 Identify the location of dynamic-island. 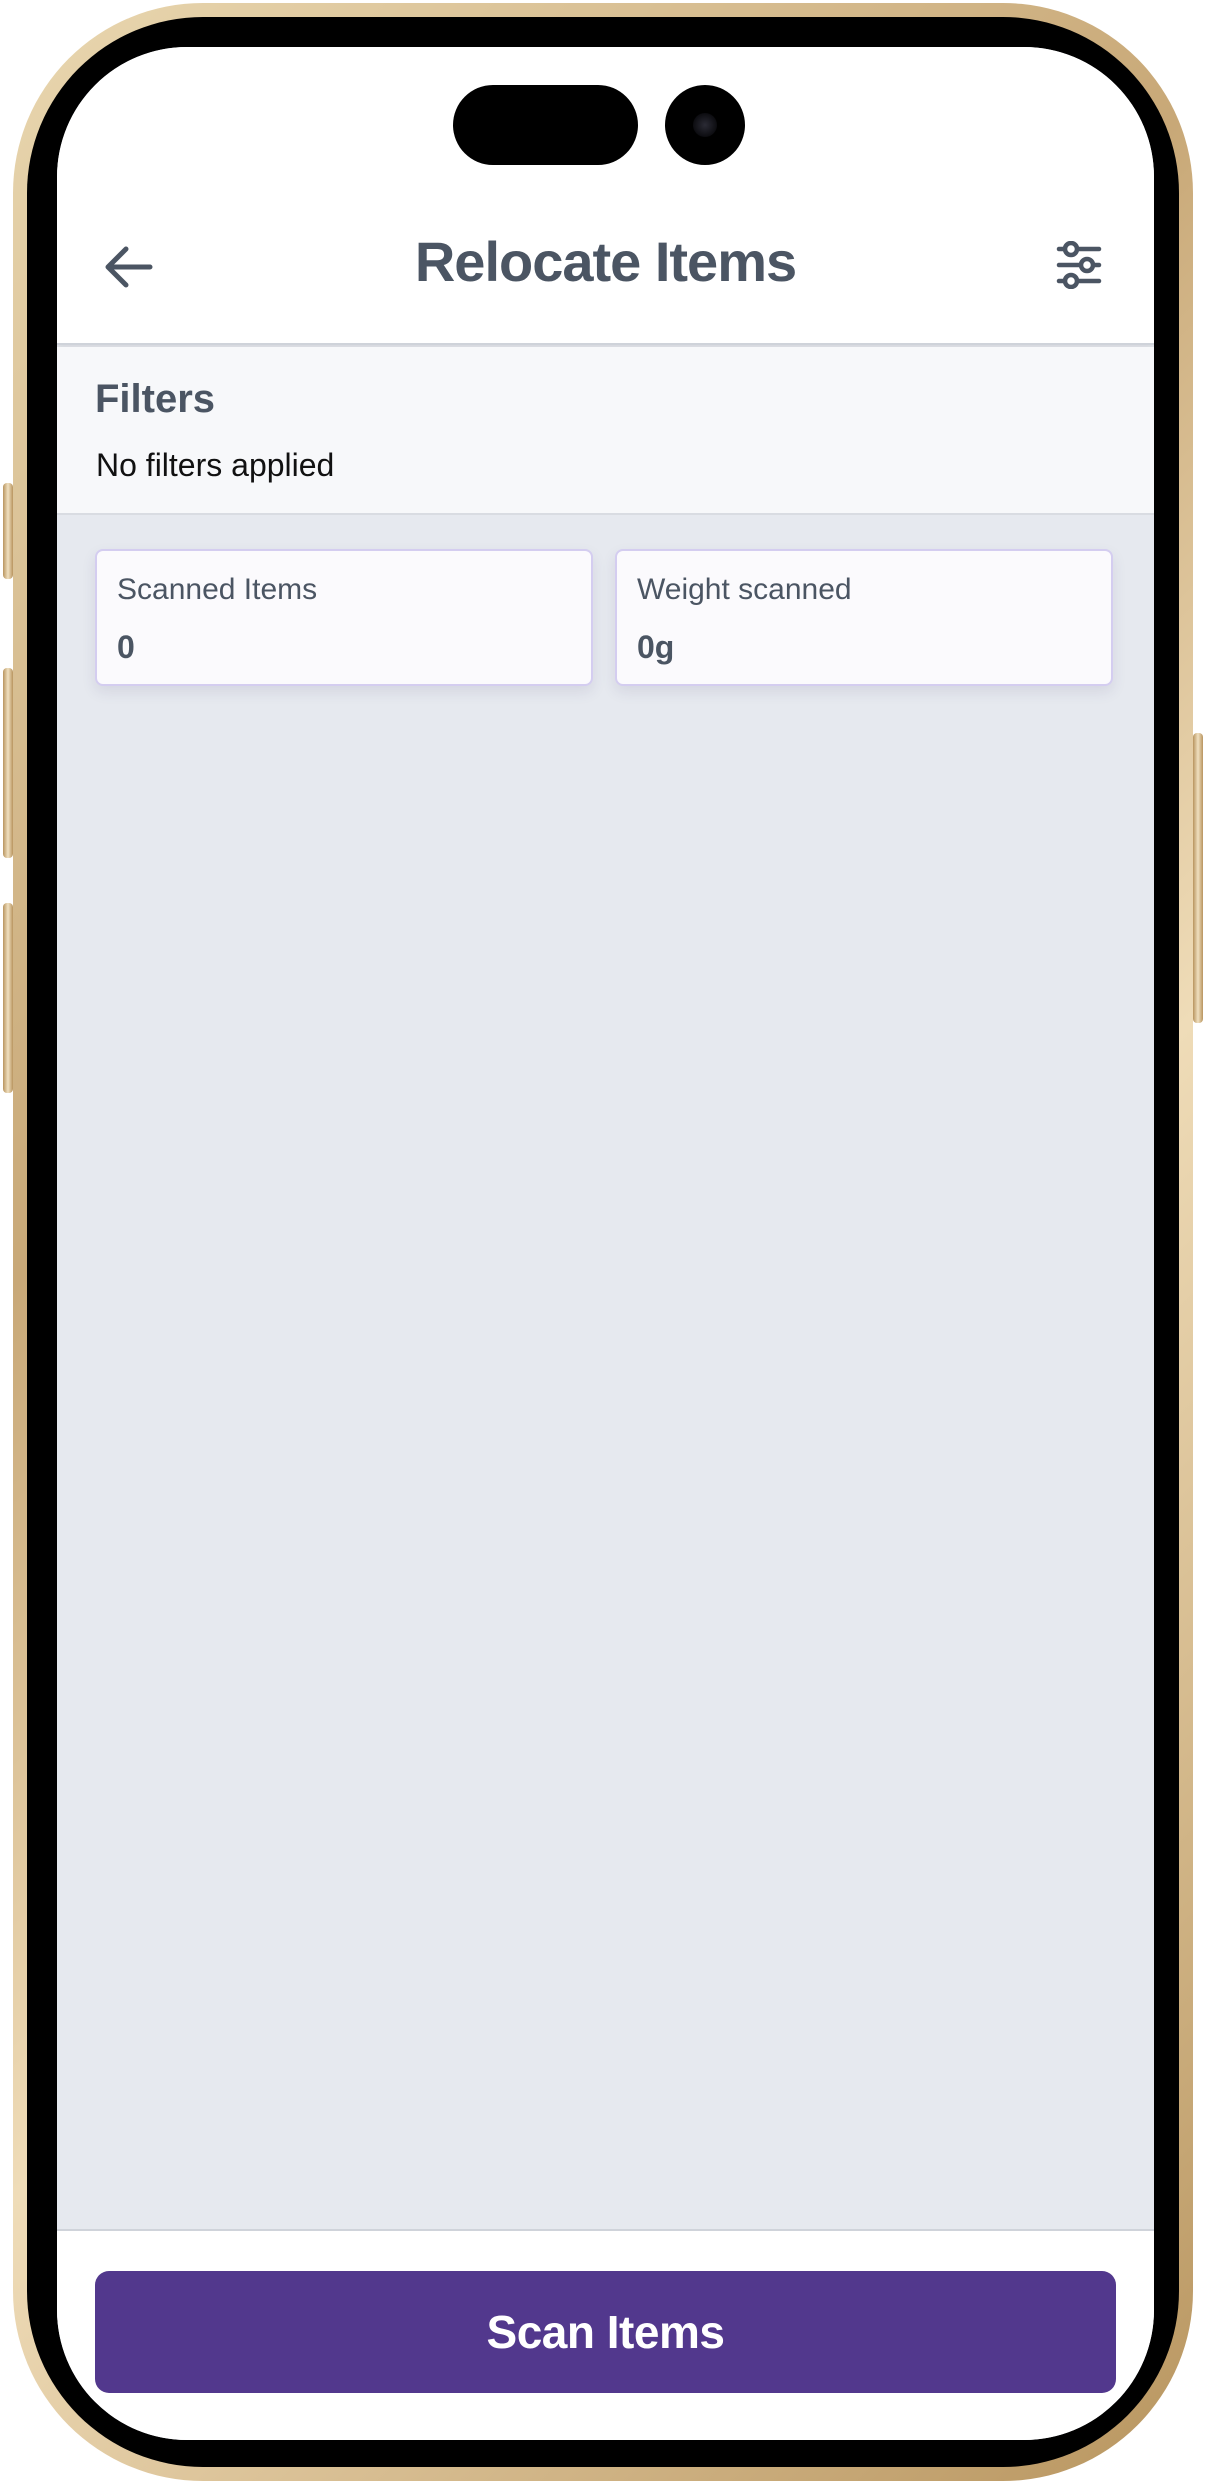
(545, 125).